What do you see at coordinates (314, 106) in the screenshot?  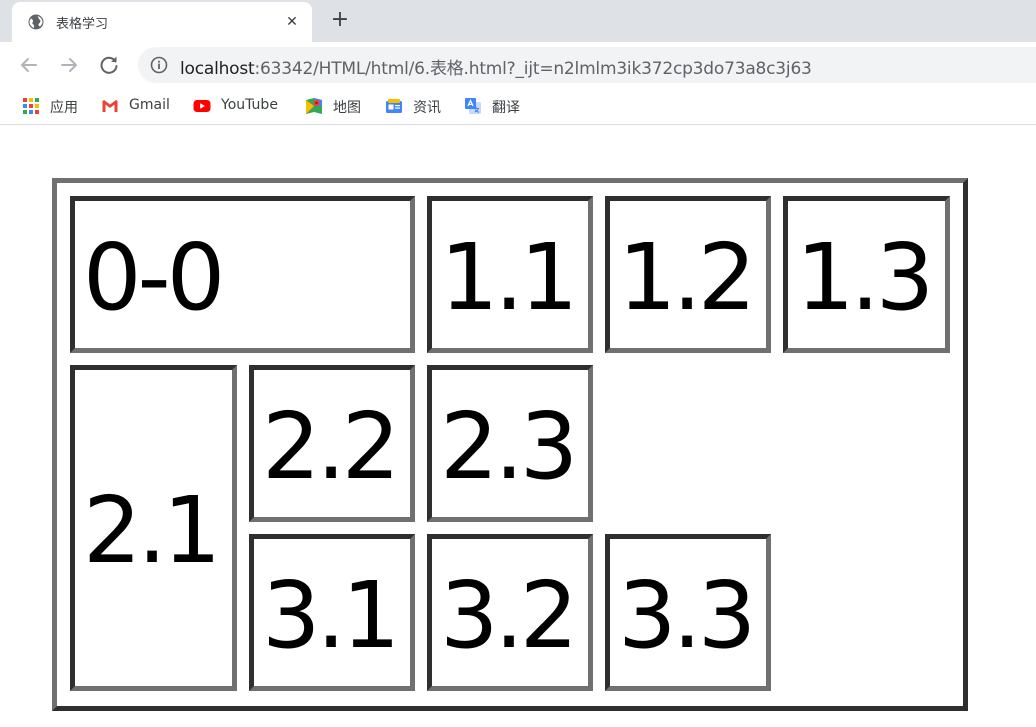 I see `maps-icon` at bounding box center [314, 106].